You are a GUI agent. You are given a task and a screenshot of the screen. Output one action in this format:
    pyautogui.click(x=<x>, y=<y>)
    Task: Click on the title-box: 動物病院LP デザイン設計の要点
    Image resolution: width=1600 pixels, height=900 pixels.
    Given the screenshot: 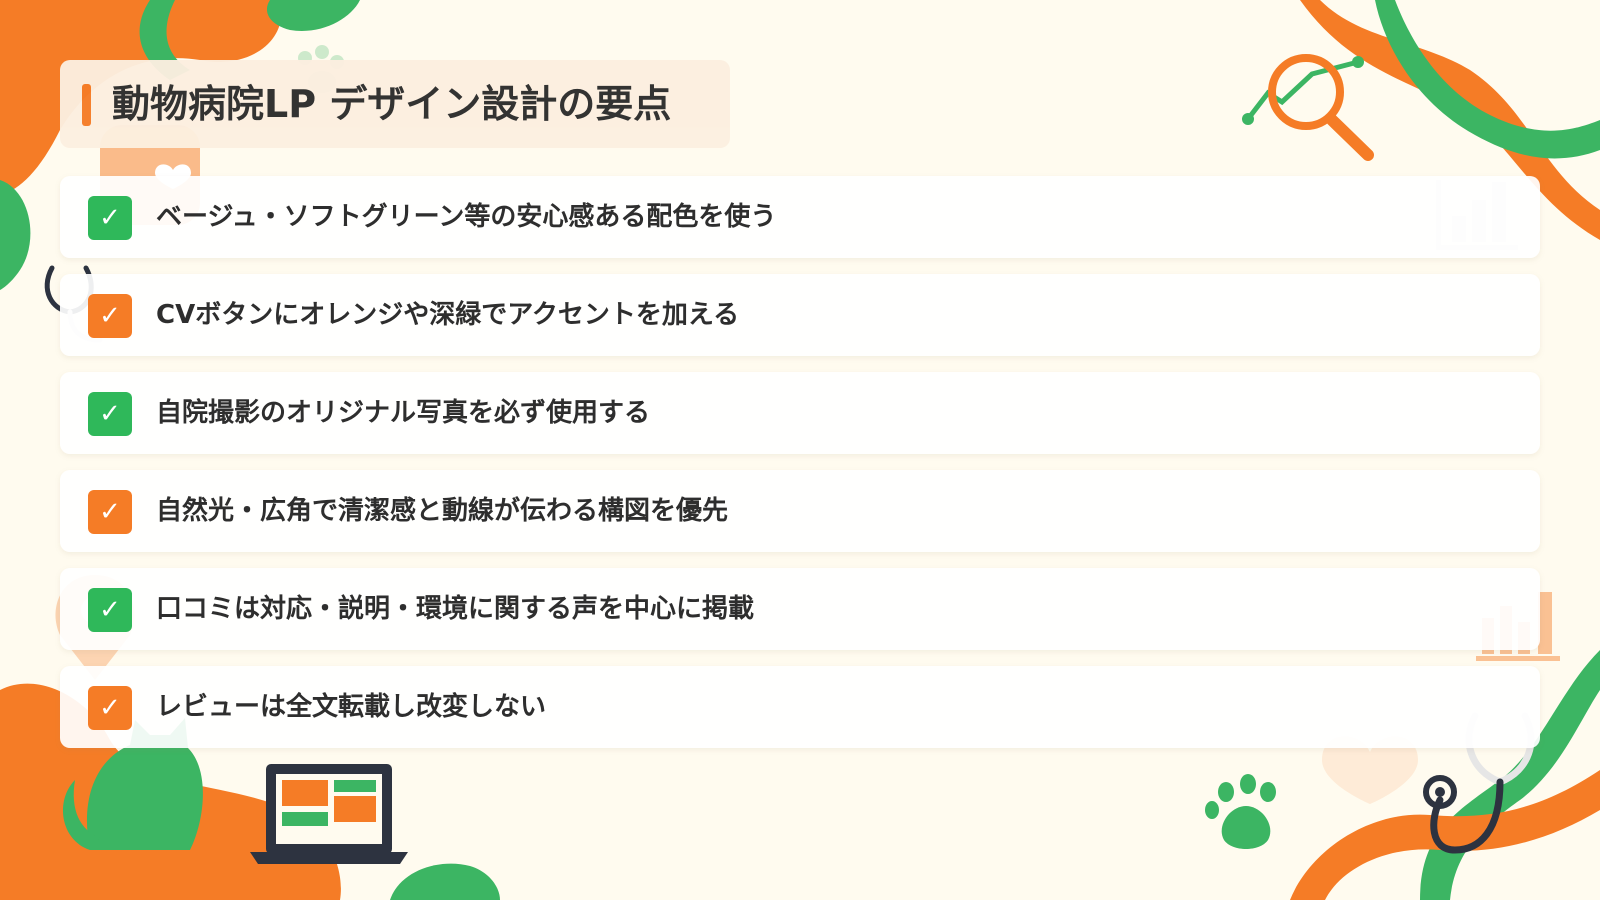 What is the action you would take?
    pyautogui.click(x=395, y=104)
    